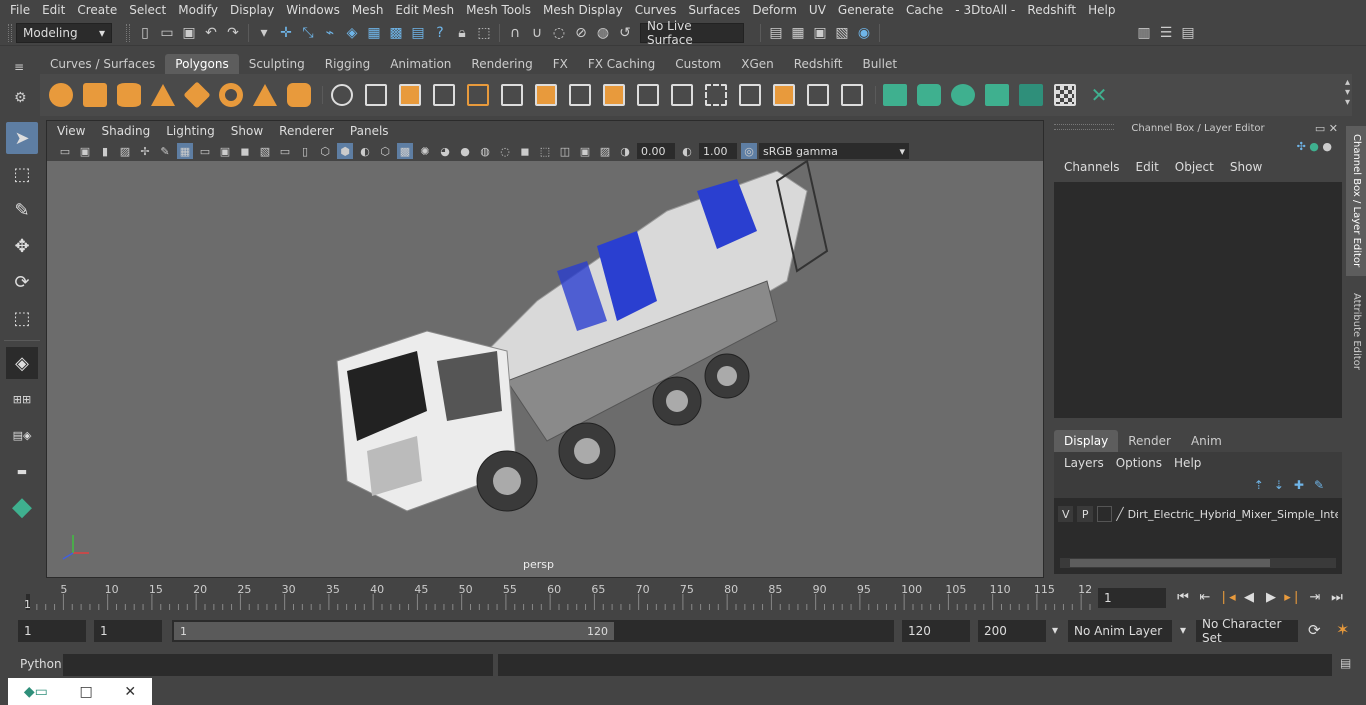 This screenshot has width=1366, height=705. I want to click on channel-menu-object: Object, so click(1194, 167).